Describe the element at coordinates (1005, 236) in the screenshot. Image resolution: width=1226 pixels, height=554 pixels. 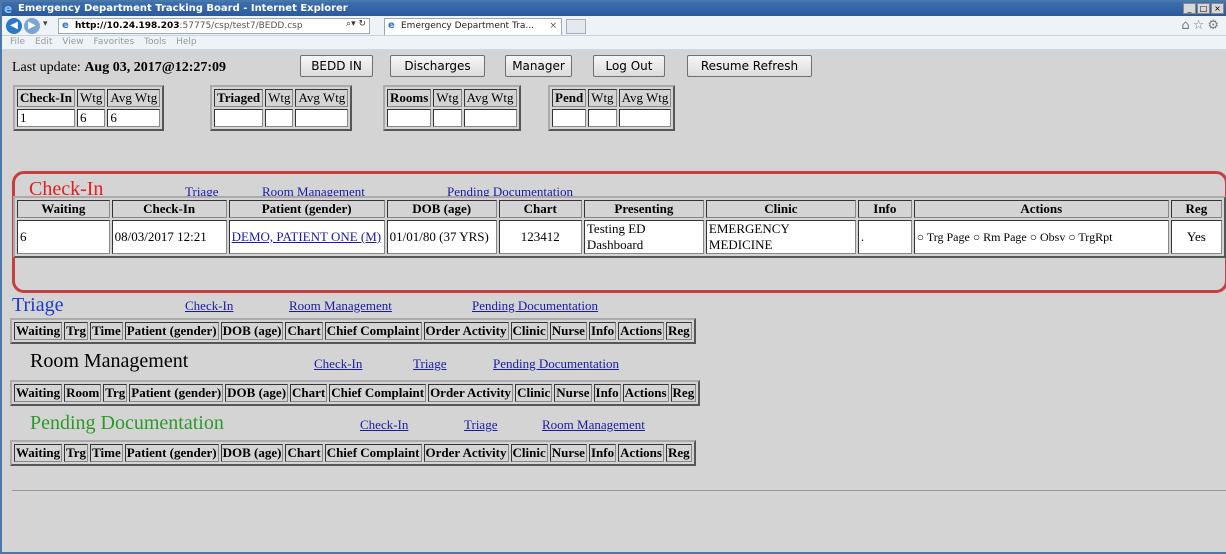
I see `rm-page-label: Rm Page` at that location.